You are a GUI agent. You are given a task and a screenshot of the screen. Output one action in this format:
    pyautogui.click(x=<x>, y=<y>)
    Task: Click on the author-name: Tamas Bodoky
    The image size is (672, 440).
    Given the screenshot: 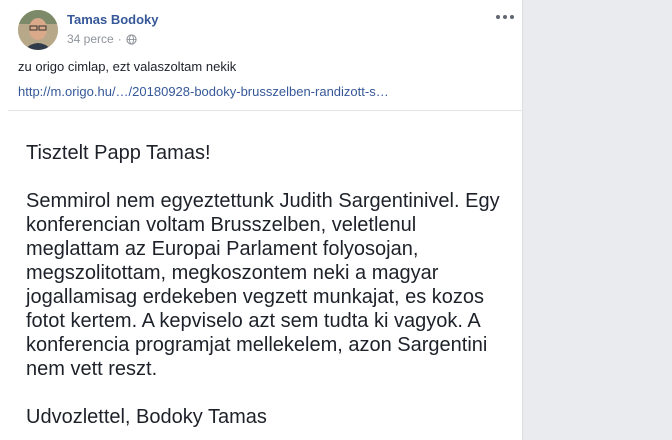 What is the action you would take?
    pyautogui.click(x=113, y=19)
    